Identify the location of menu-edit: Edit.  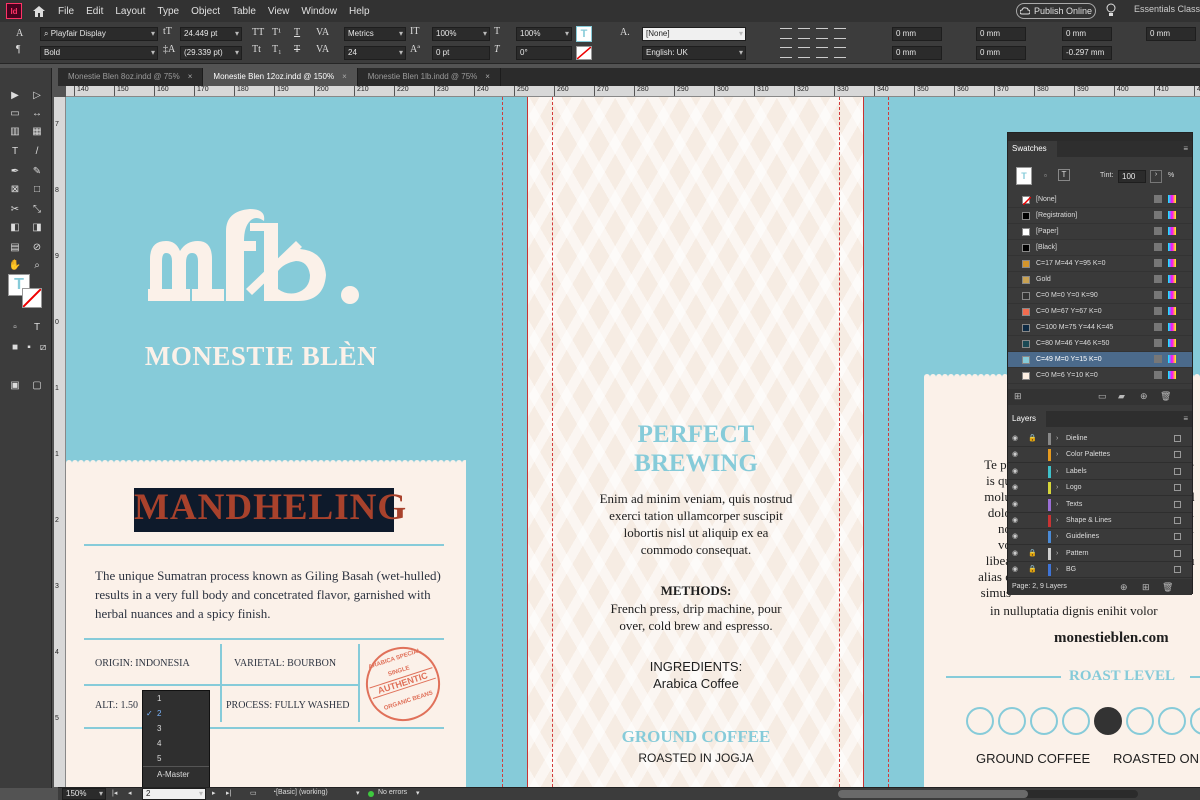
(94, 11).